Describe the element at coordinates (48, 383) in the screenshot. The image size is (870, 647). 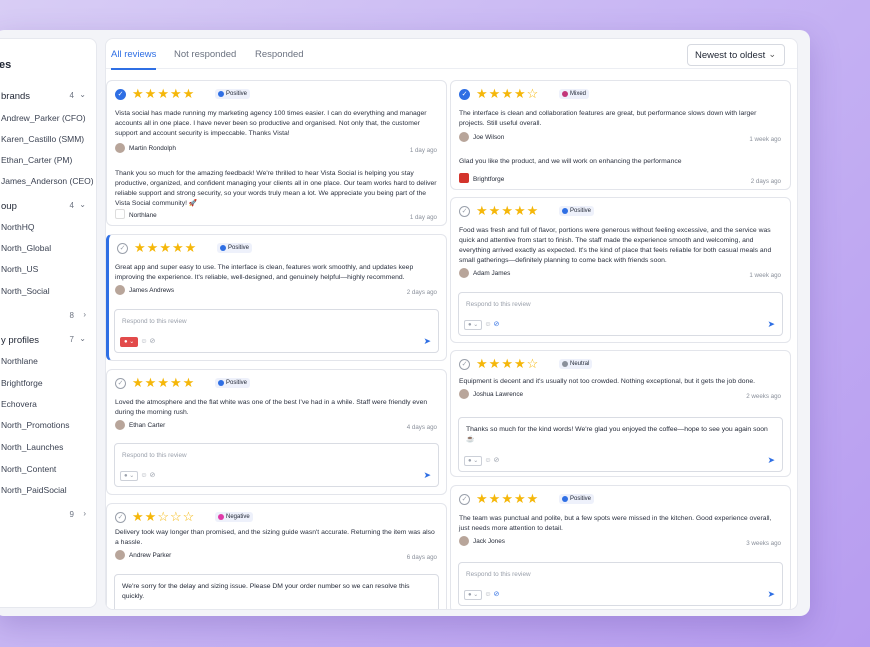
I see `sidebar-item: Brightforge` at that location.